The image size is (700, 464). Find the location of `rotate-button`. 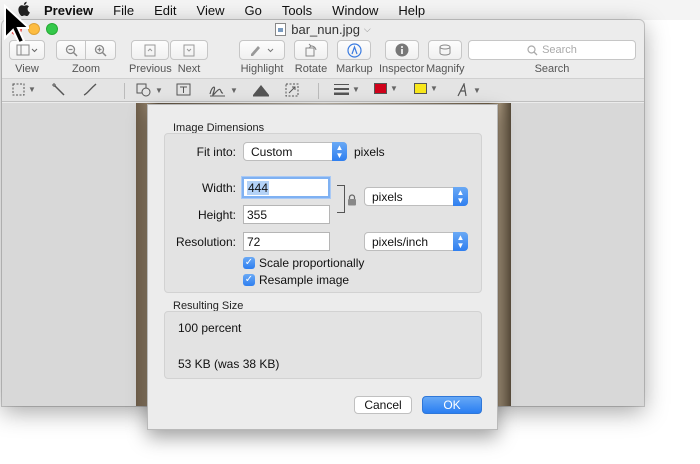

rotate-button is located at coordinates (311, 50).